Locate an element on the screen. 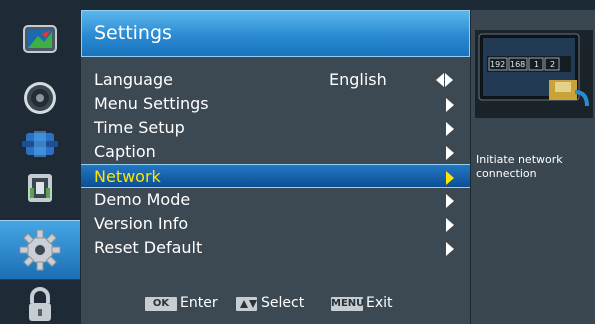  sidebar-item-lock is located at coordinates (40, 299).